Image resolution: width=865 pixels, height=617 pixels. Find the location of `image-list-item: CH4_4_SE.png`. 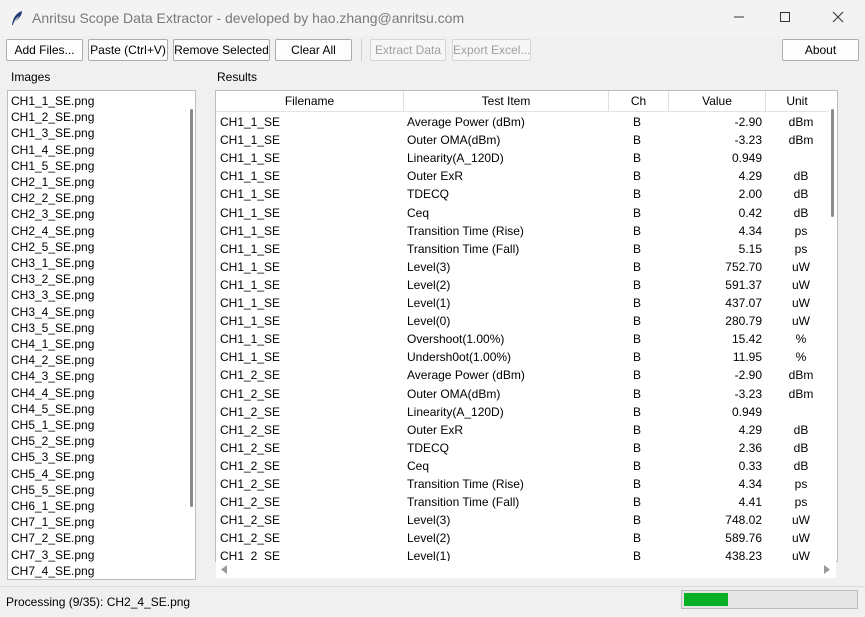

image-list-item: CH4_4_SE.png is located at coordinates (52, 393).